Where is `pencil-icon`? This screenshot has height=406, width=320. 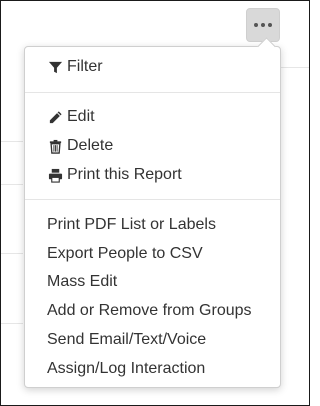 pencil-icon is located at coordinates (55, 117).